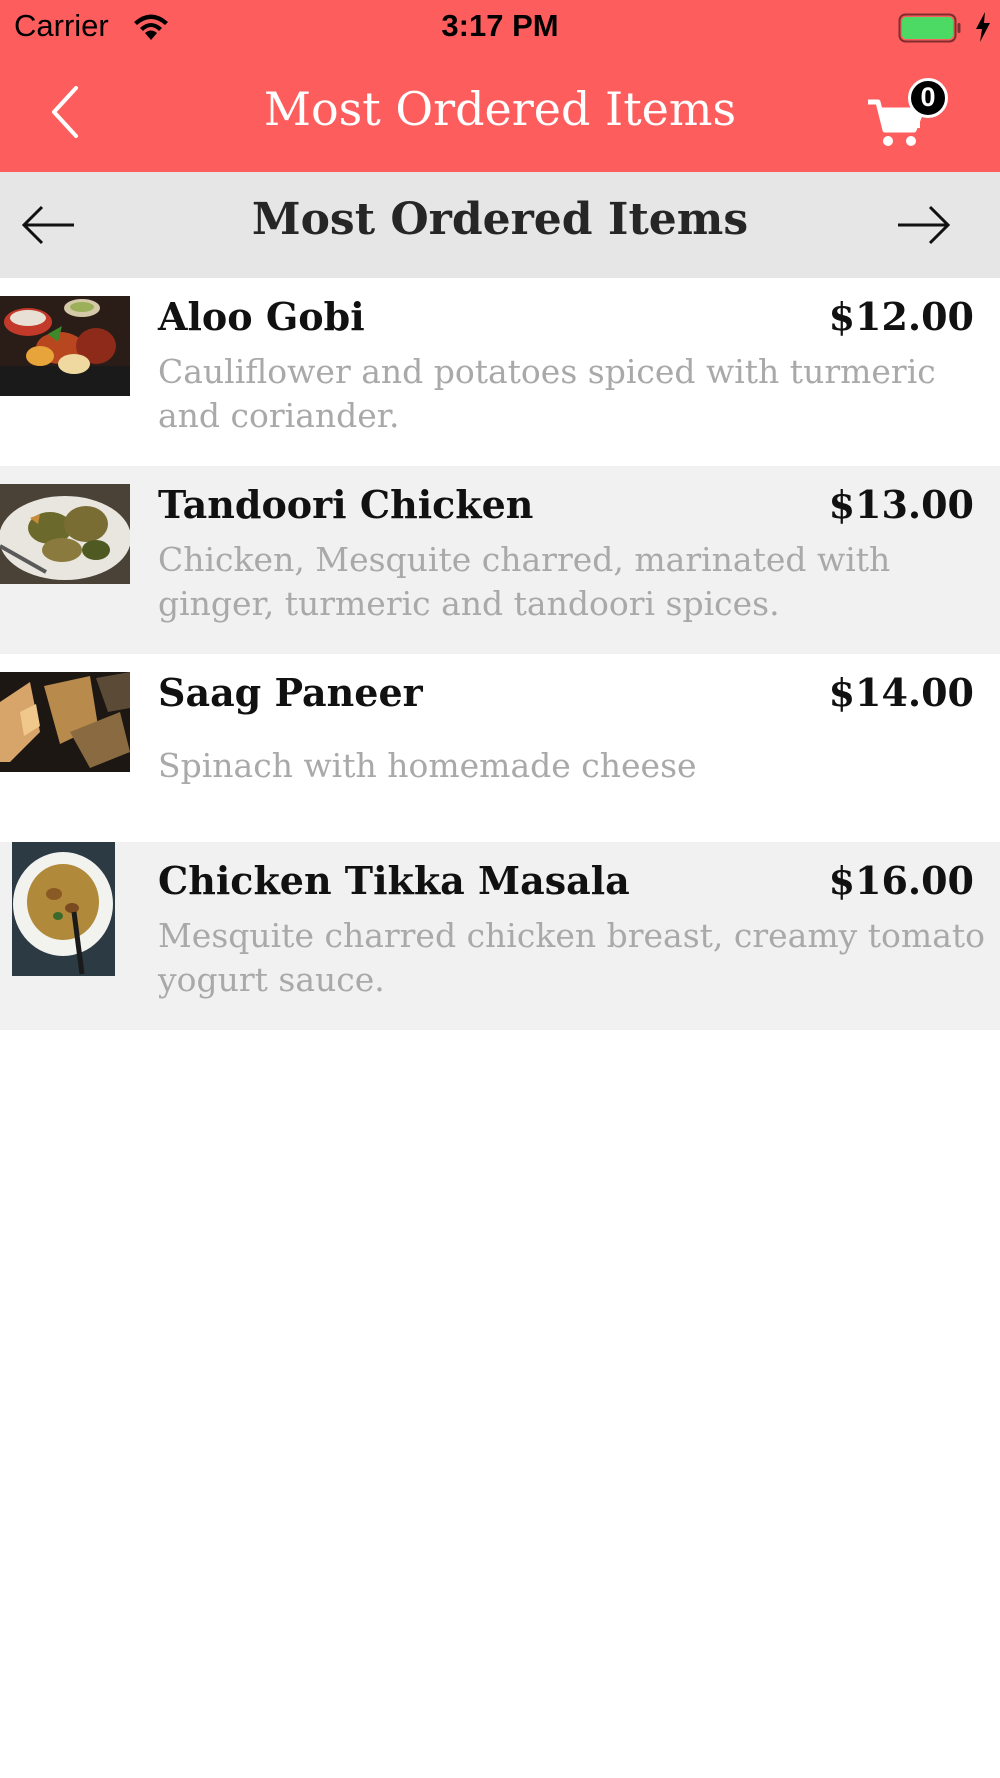  What do you see at coordinates (63, 909) in the screenshot?
I see `chicken-tikka-masala-image` at bounding box center [63, 909].